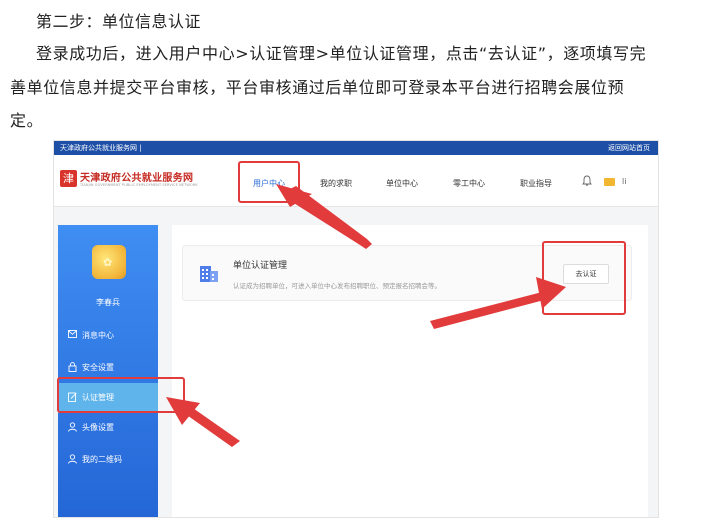  Describe the element at coordinates (72, 368) in the screenshot. I see `lock-icon` at that location.